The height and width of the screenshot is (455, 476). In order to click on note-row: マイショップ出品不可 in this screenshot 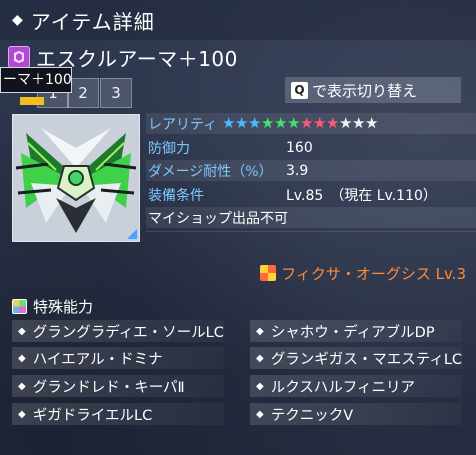, I will do `click(311, 217)`.